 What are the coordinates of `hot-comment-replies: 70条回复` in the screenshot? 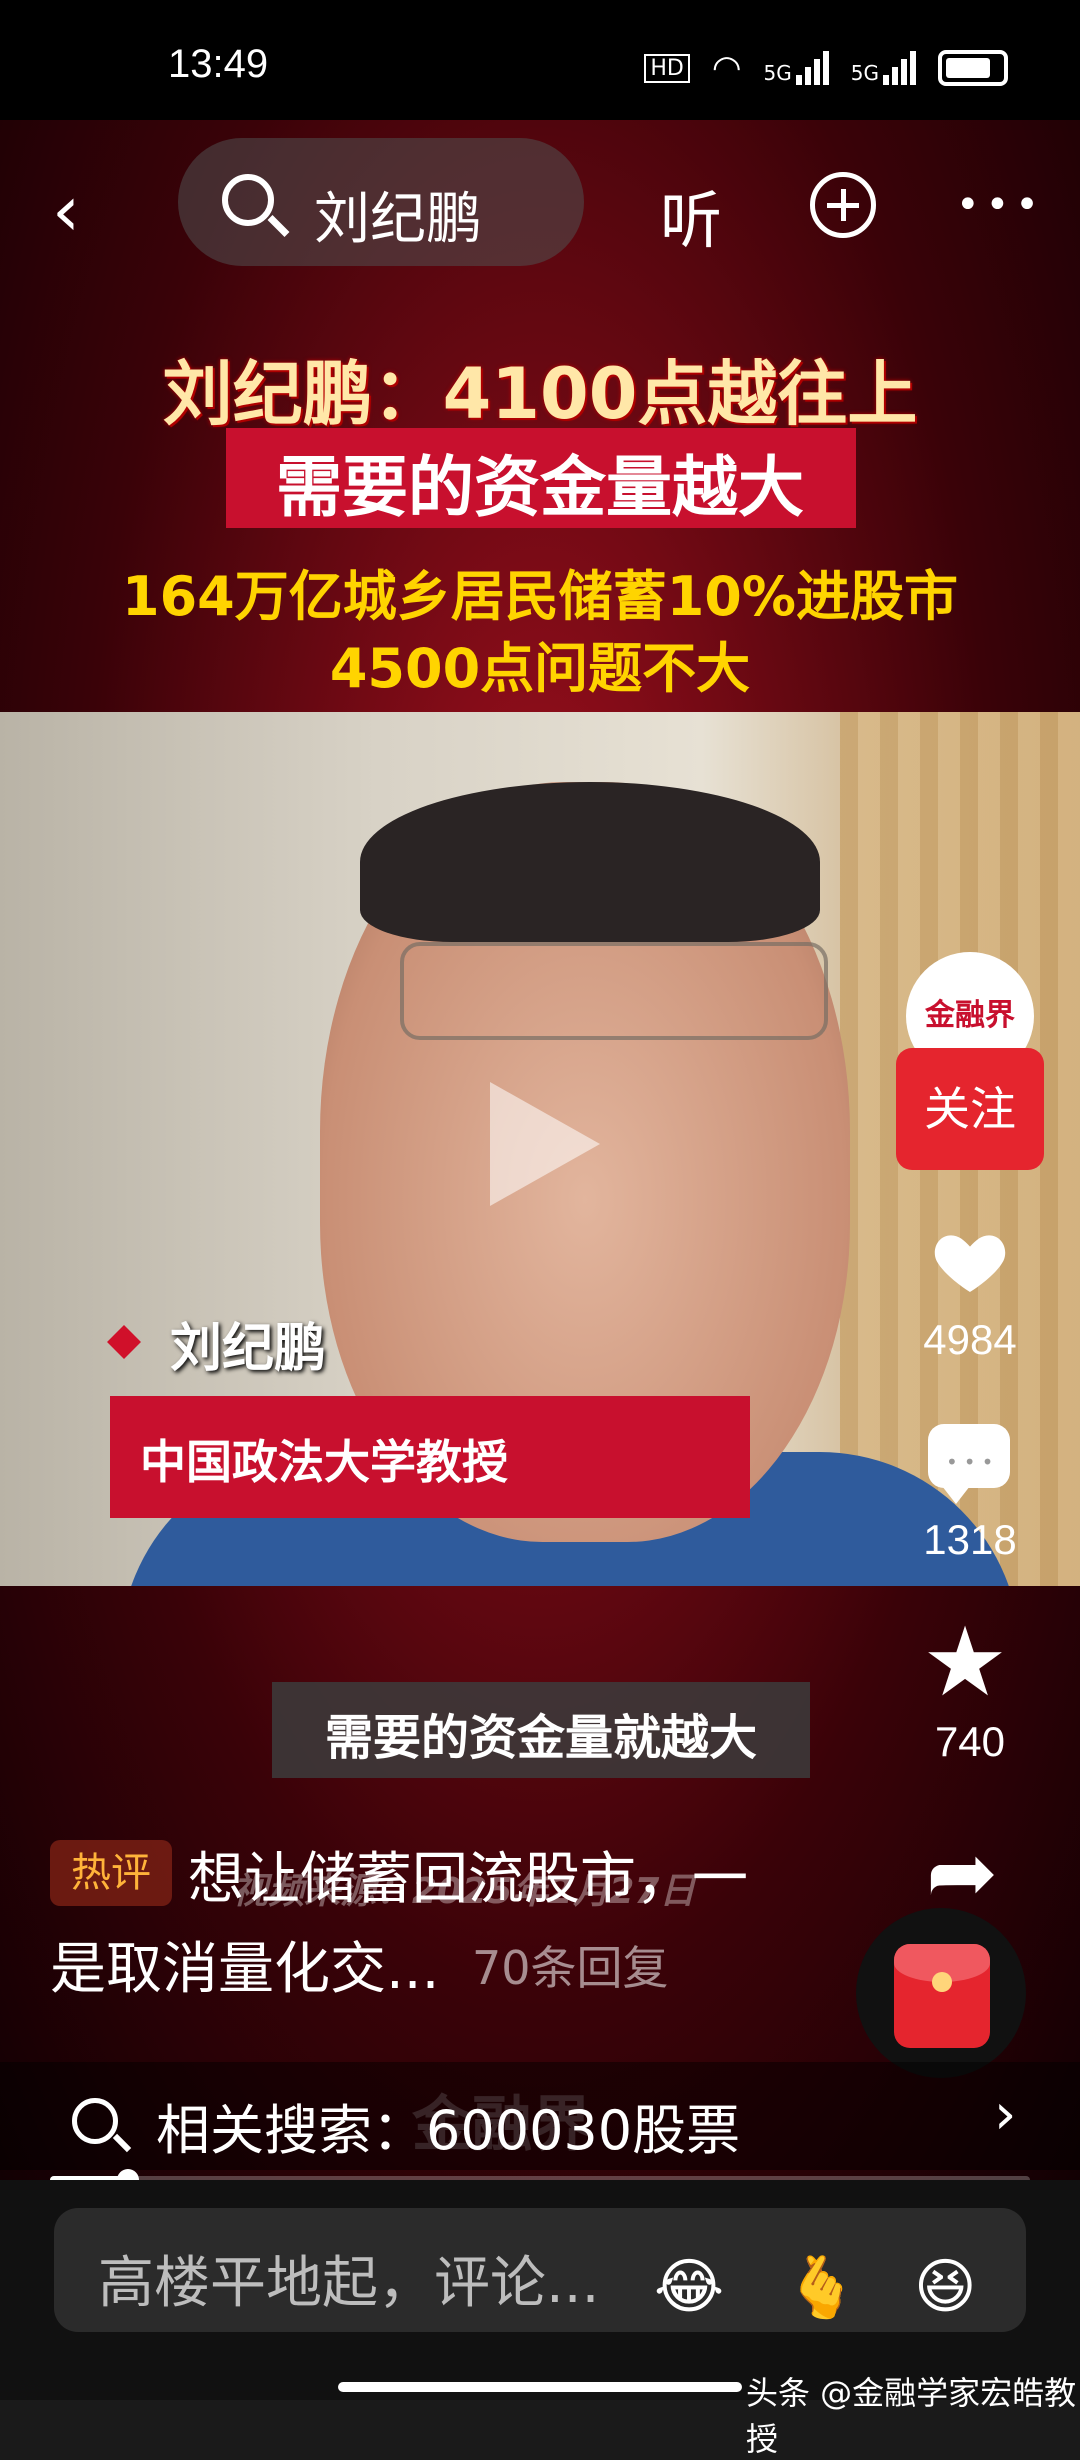 It's located at (570, 1965).